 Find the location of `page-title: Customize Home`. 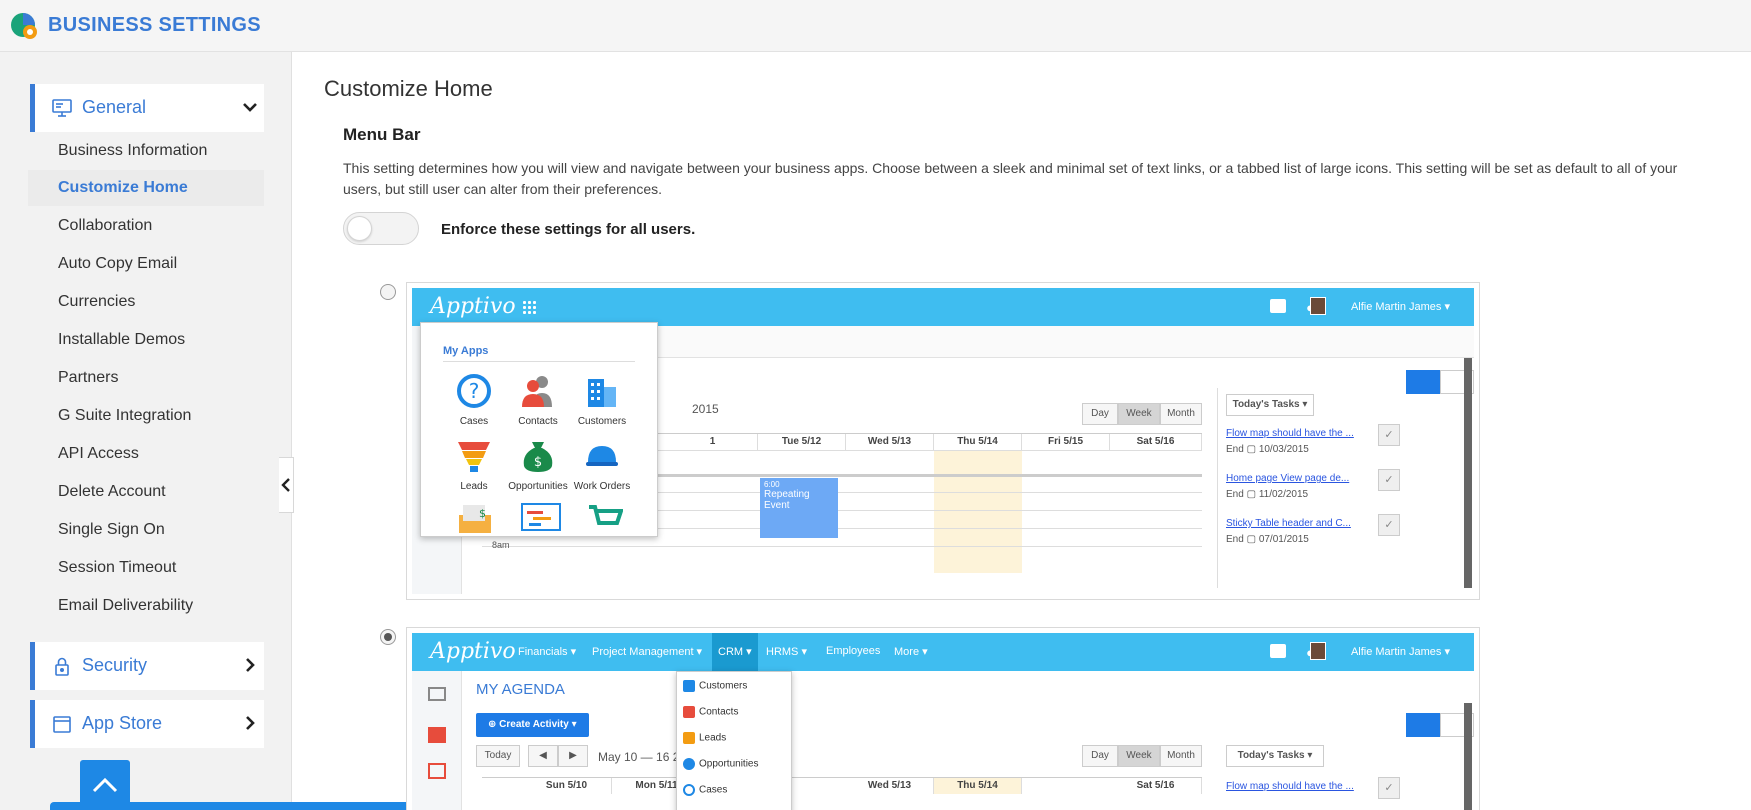

page-title: Customize Home is located at coordinates (408, 88).